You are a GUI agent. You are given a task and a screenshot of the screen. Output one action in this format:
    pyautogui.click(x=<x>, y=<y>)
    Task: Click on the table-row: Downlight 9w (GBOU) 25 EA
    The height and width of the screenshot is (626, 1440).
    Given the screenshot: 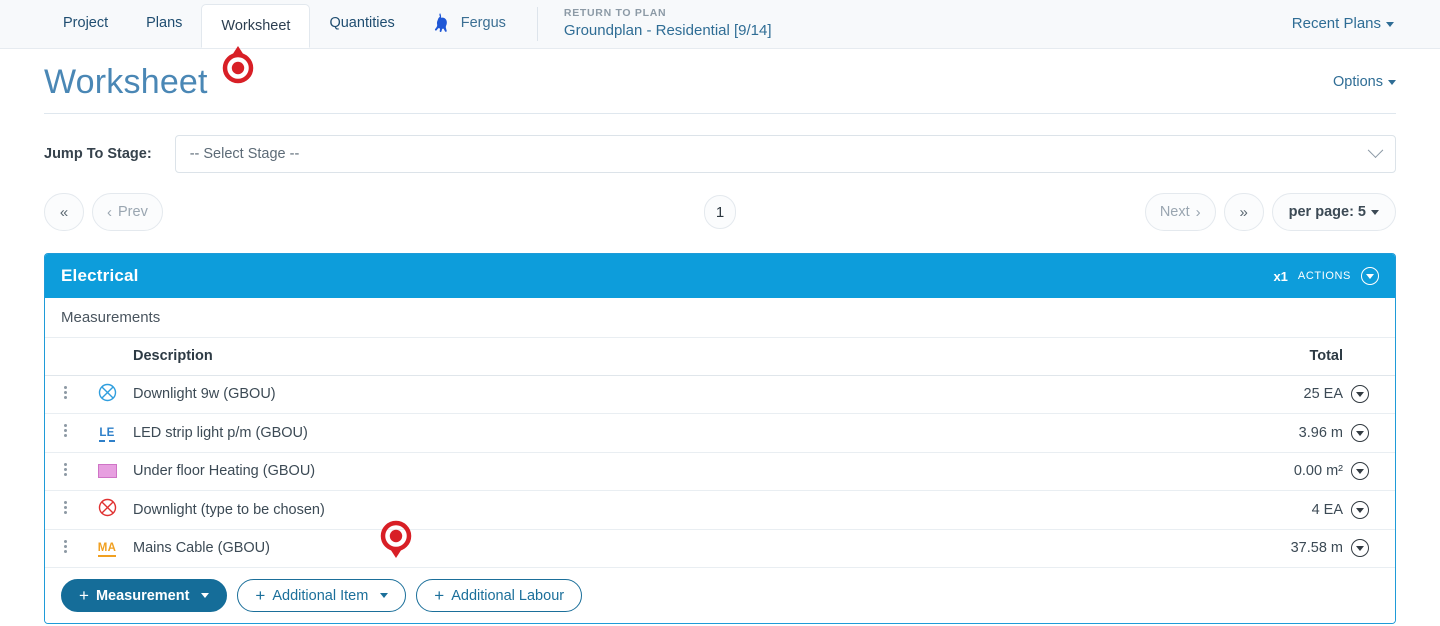 What is the action you would take?
    pyautogui.click(x=720, y=394)
    